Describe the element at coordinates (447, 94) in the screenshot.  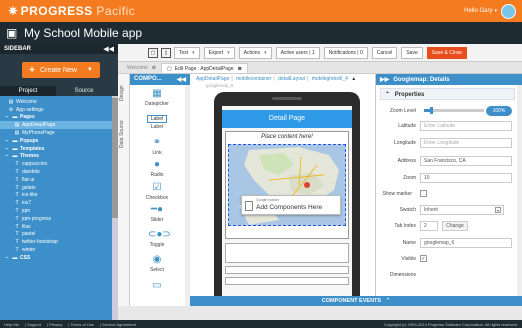
I see `properties-section: ⌃ Properties` at that location.